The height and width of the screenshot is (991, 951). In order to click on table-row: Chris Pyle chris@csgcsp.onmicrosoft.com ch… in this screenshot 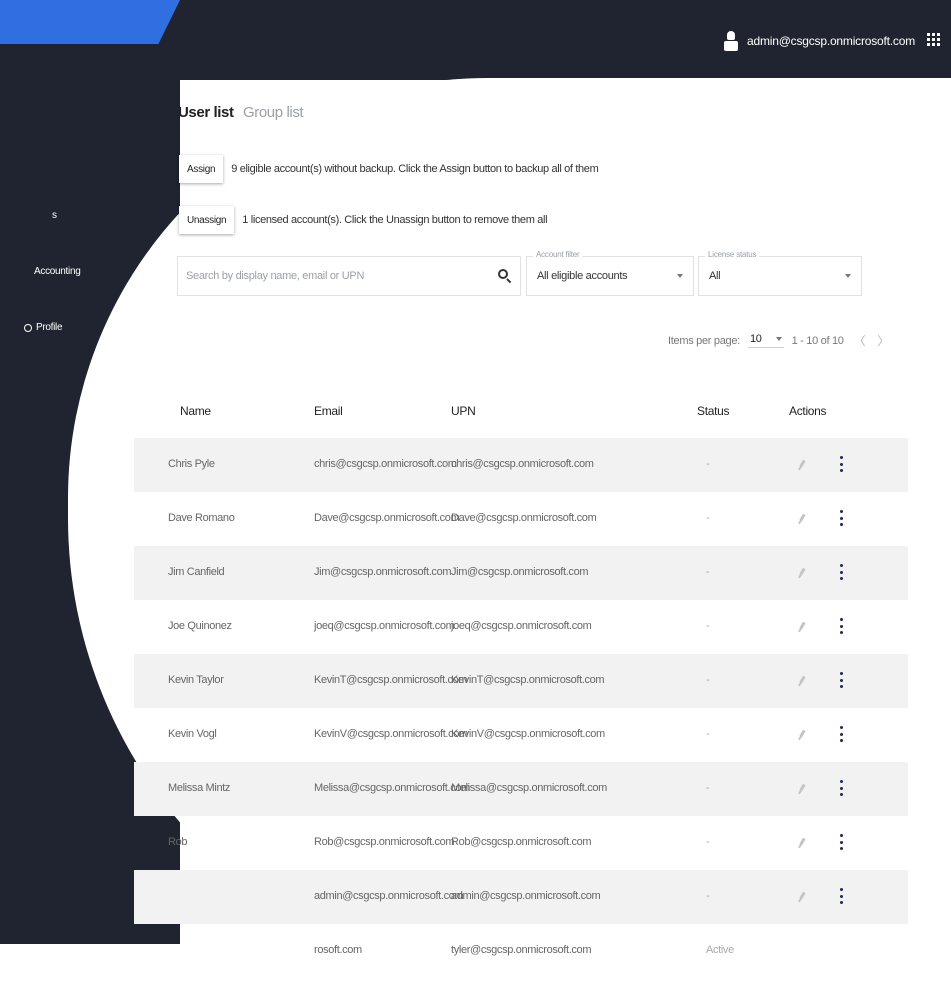, I will do `click(521, 465)`.